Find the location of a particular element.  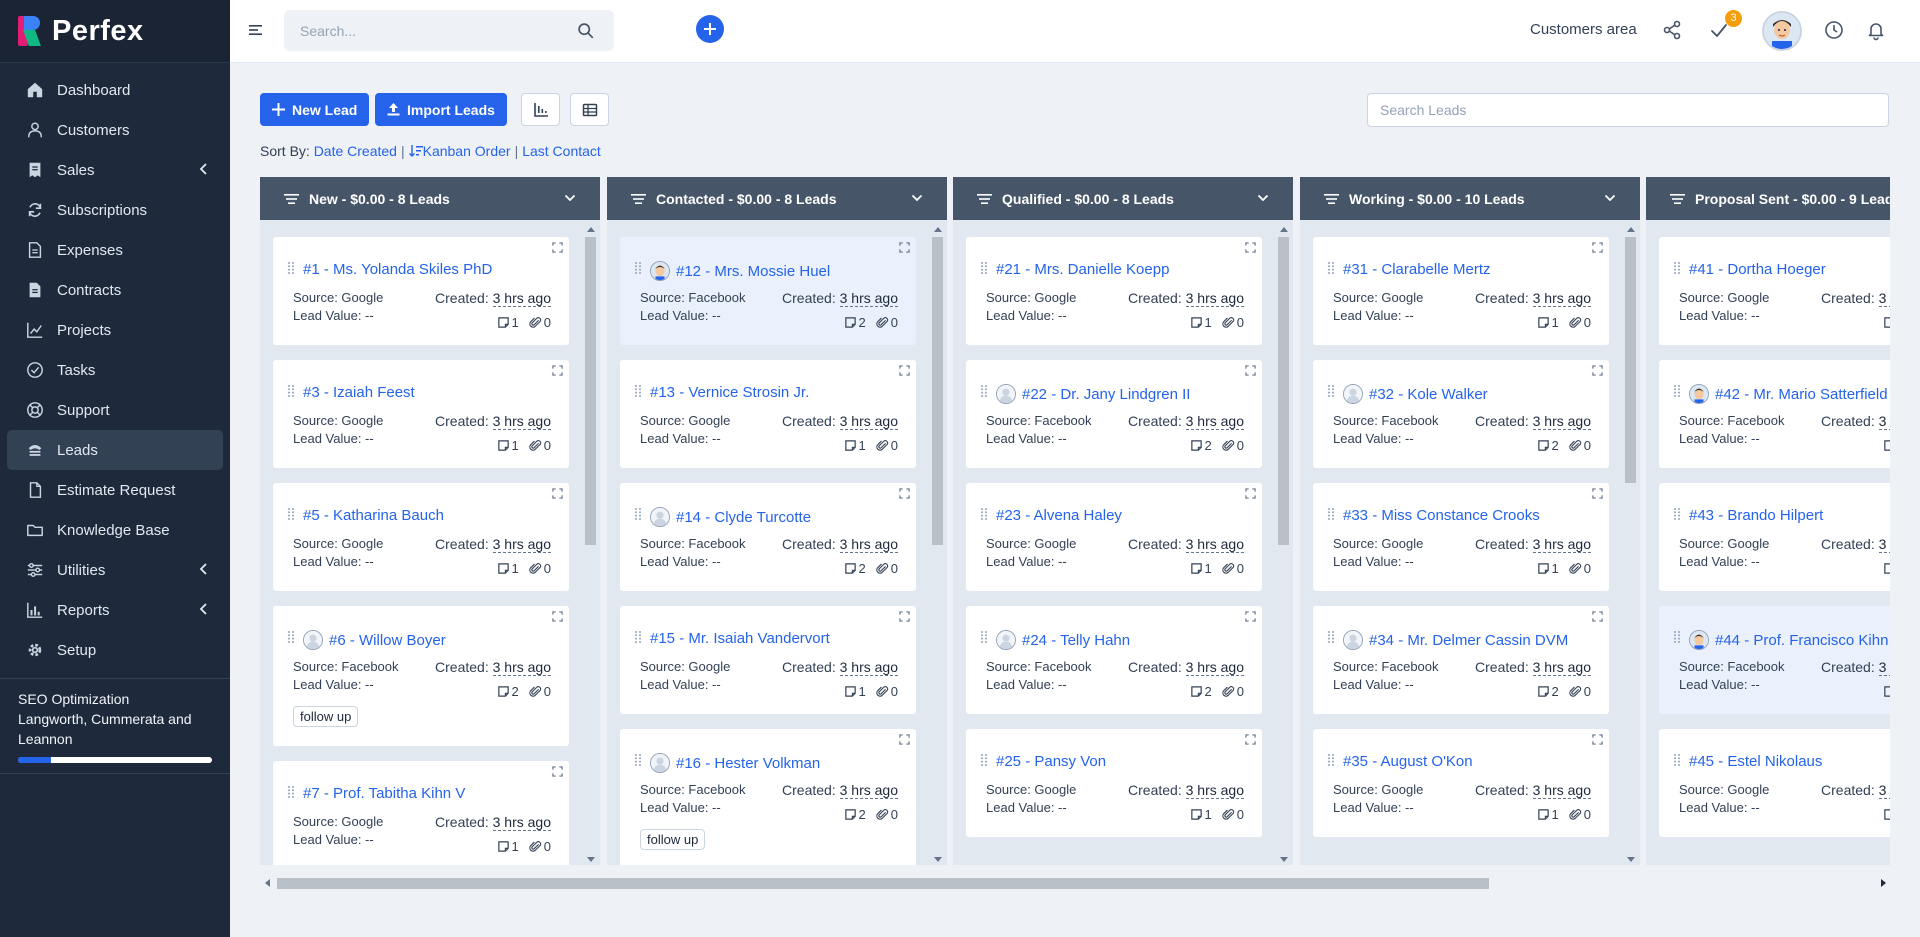

lead-title-link: #21 - Mrs. Danielle Koepp is located at coordinates (1082, 269).